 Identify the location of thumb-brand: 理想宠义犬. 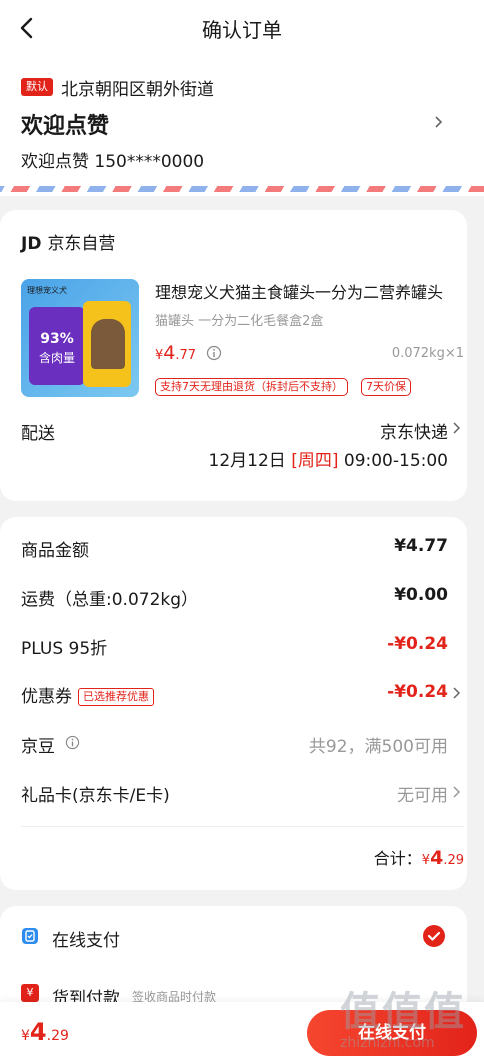
(47, 290).